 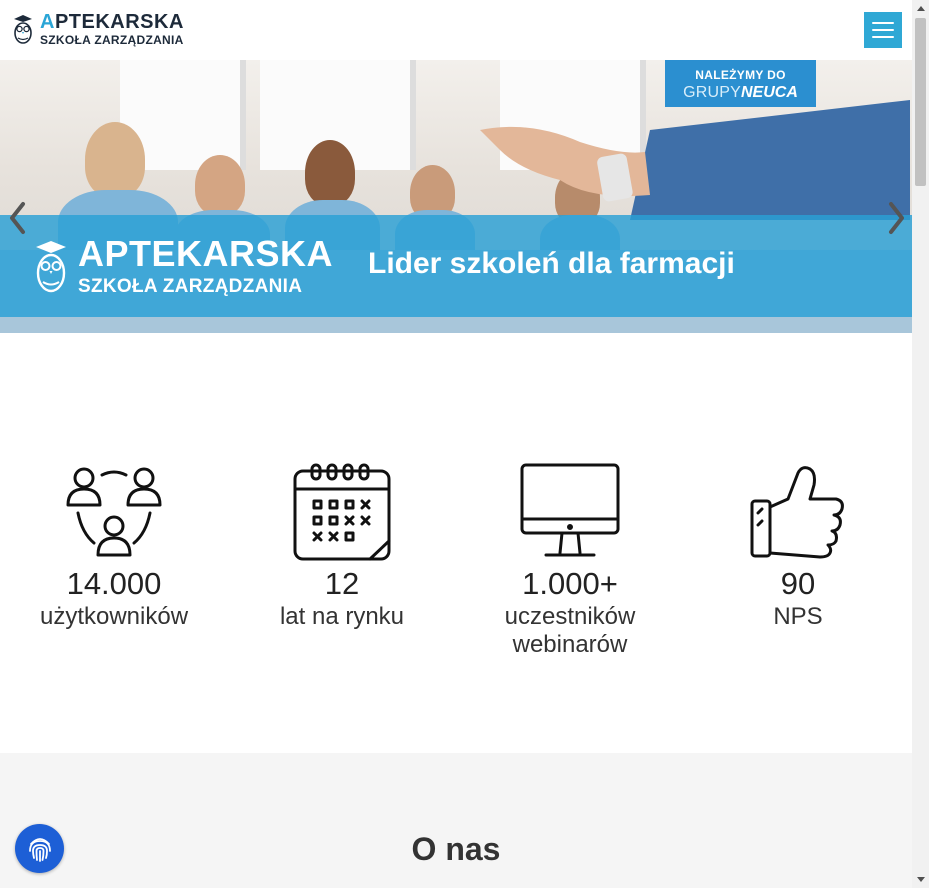 I want to click on calendar-icon, so click(x=342, y=512).